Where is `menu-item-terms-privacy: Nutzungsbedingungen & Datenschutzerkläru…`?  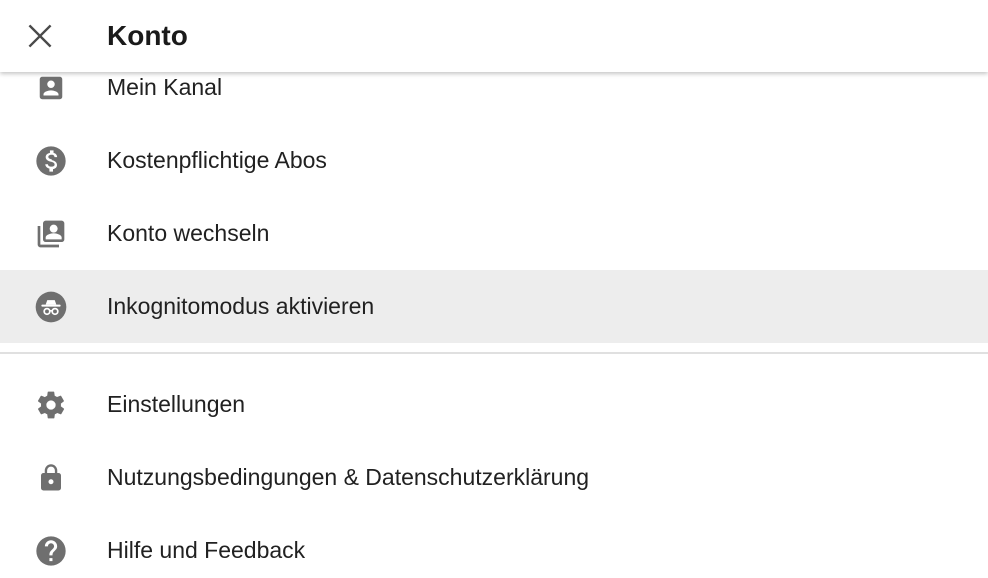 menu-item-terms-privacy: Nutzungsbedingungen & Datenschutzerkläru… is located at coordinates (494, 477).